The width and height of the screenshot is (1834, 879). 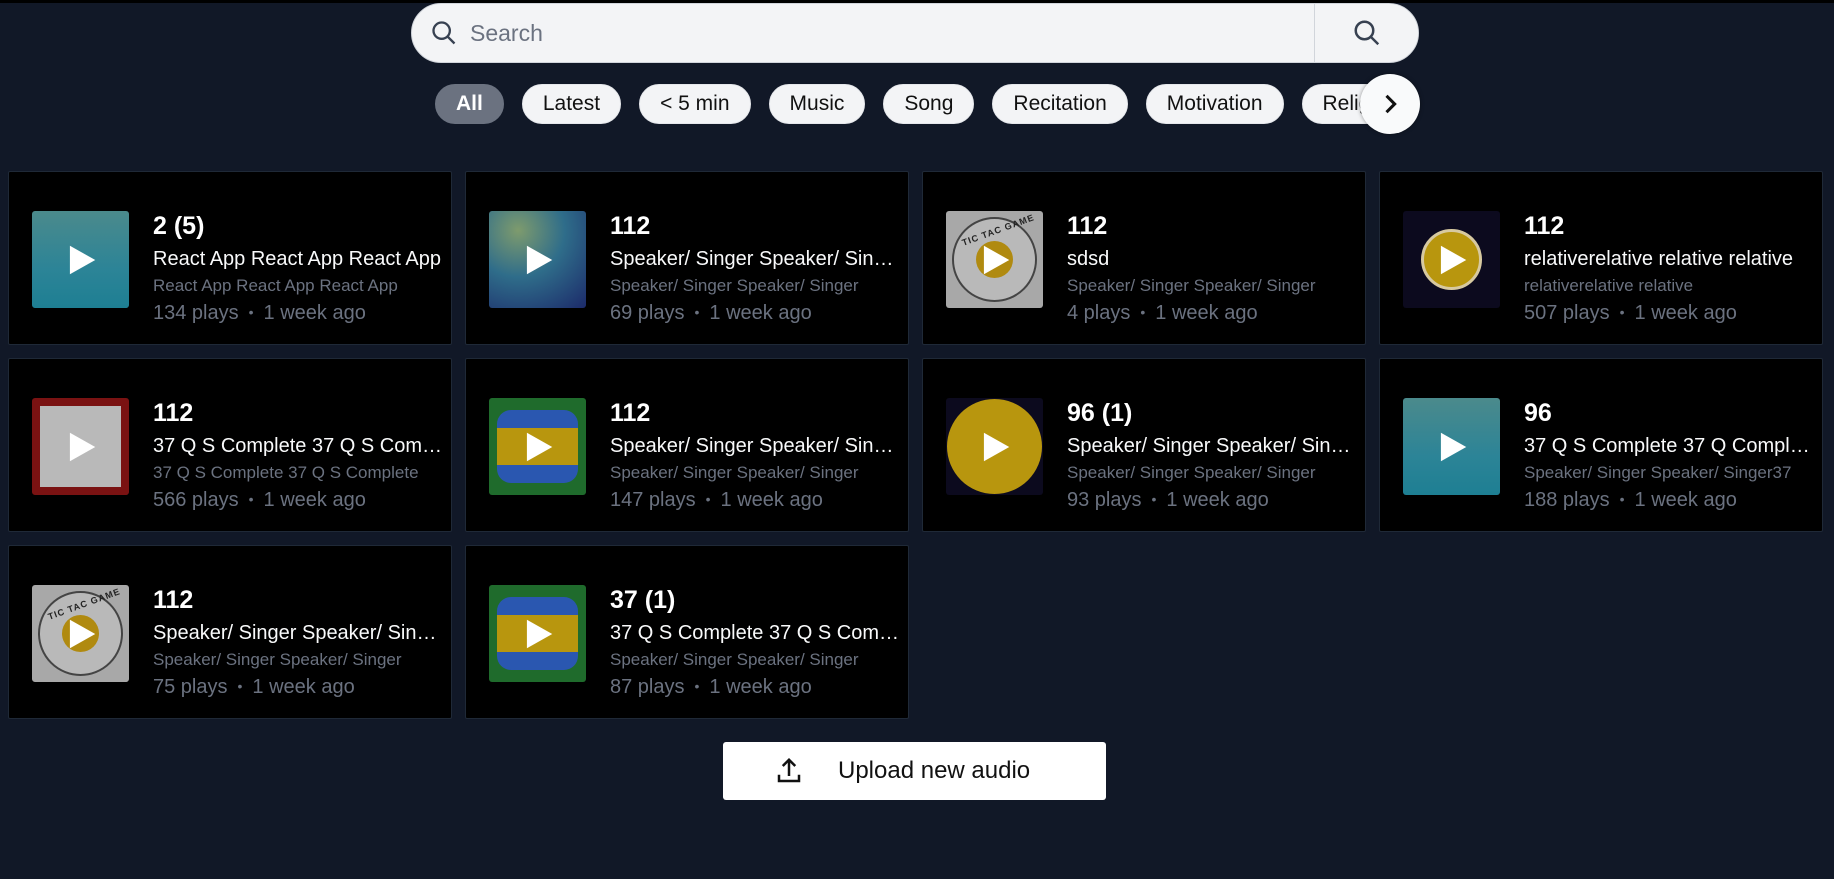 I want to click on play-count: 93 plays, so click(x=1104, y=500).